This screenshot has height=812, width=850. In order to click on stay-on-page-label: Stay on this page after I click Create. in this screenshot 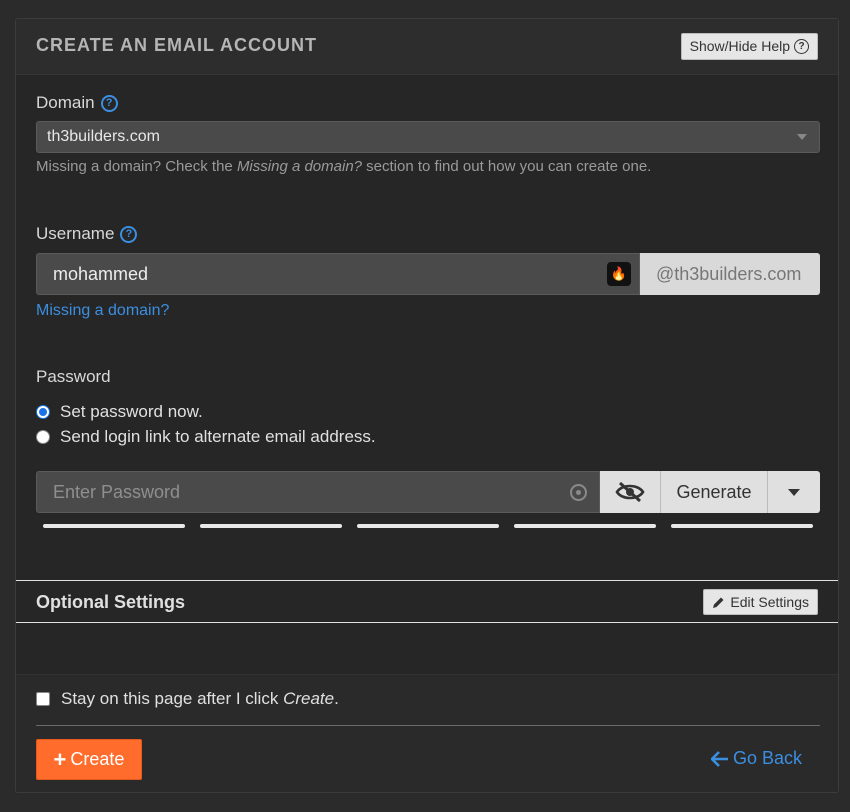, I will do `click(200, 699)`.